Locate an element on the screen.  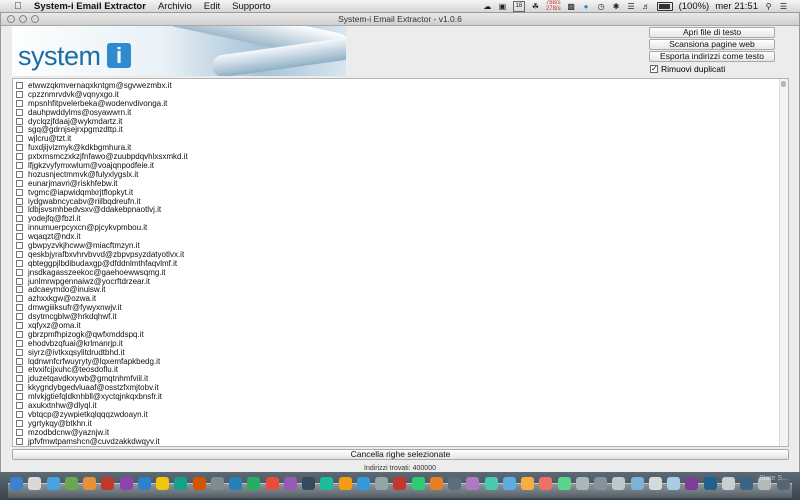
email-row: gbrzpmfhpizogk@qwfxmddspq.it is located at coordinates (402, 334).